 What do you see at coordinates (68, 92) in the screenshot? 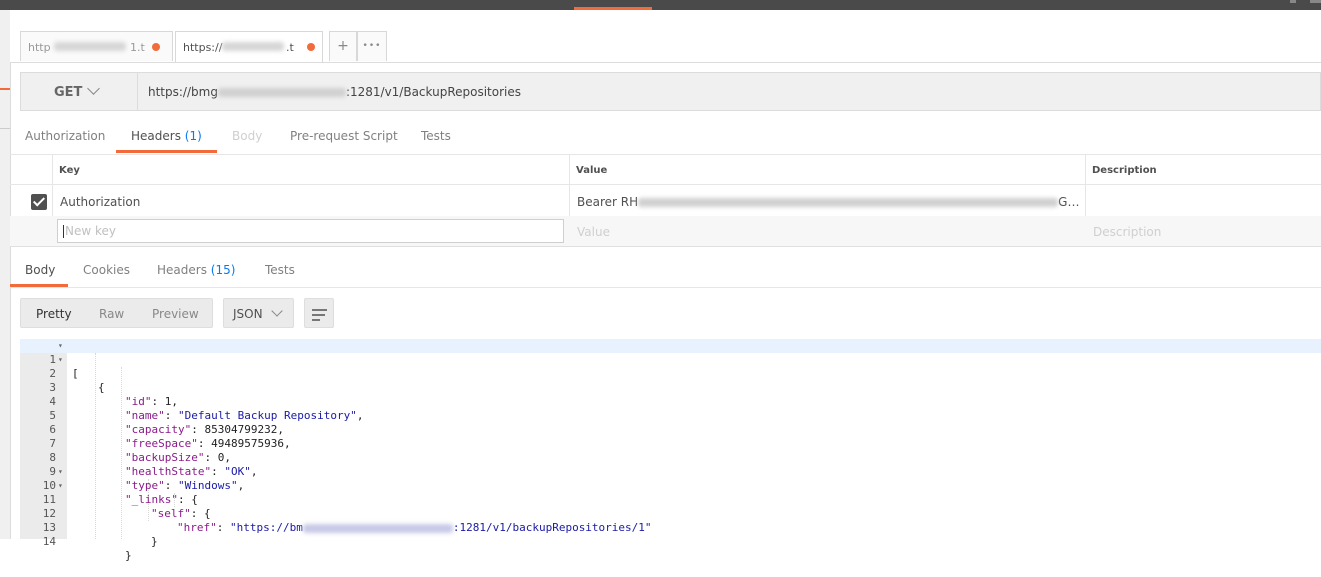
I see `method-label: GET` at bounding box center [68, 92].